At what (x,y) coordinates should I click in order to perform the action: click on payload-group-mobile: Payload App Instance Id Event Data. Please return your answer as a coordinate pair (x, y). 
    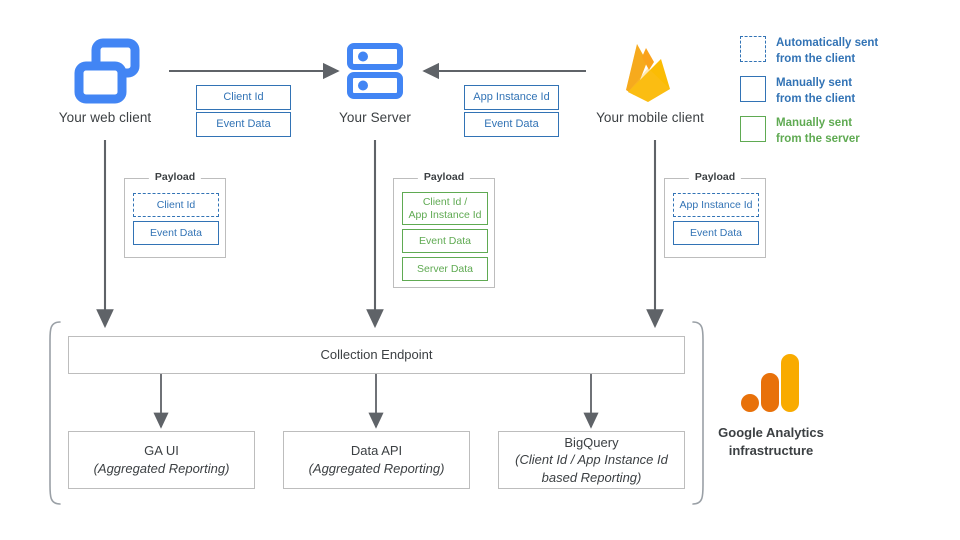
    Looking at the image, I should click on (715, 214).